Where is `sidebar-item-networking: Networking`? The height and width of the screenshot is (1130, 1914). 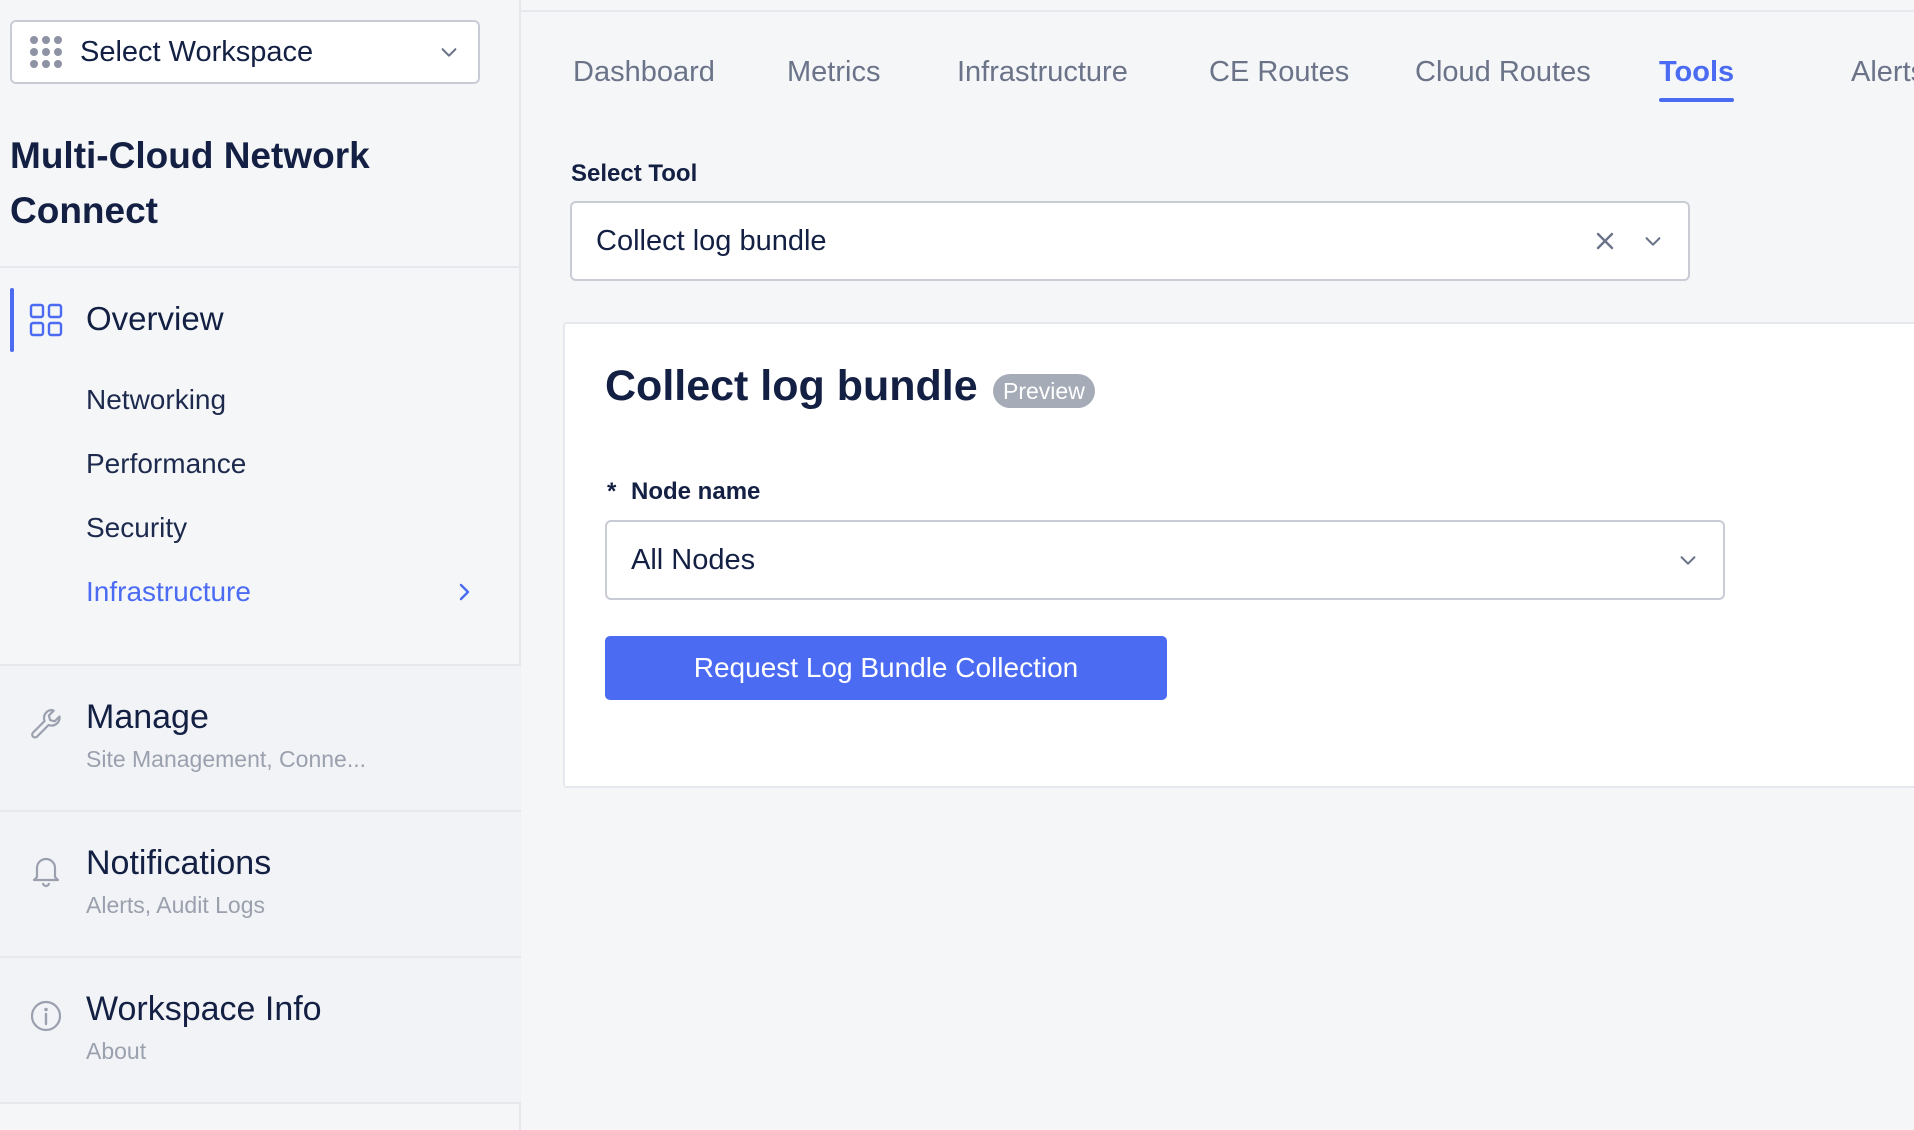
sidebar-item-networking: Networking is located at coordinates (156, 400).